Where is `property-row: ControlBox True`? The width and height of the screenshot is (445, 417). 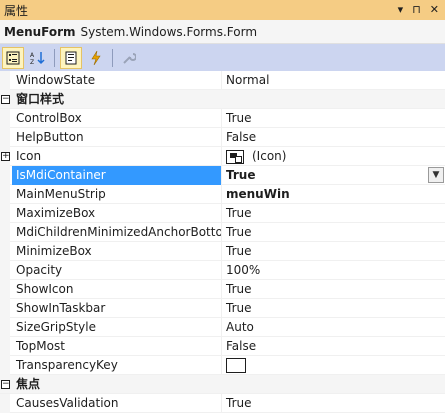
property-row: ControlBox True is located at coordinates (222, 118).